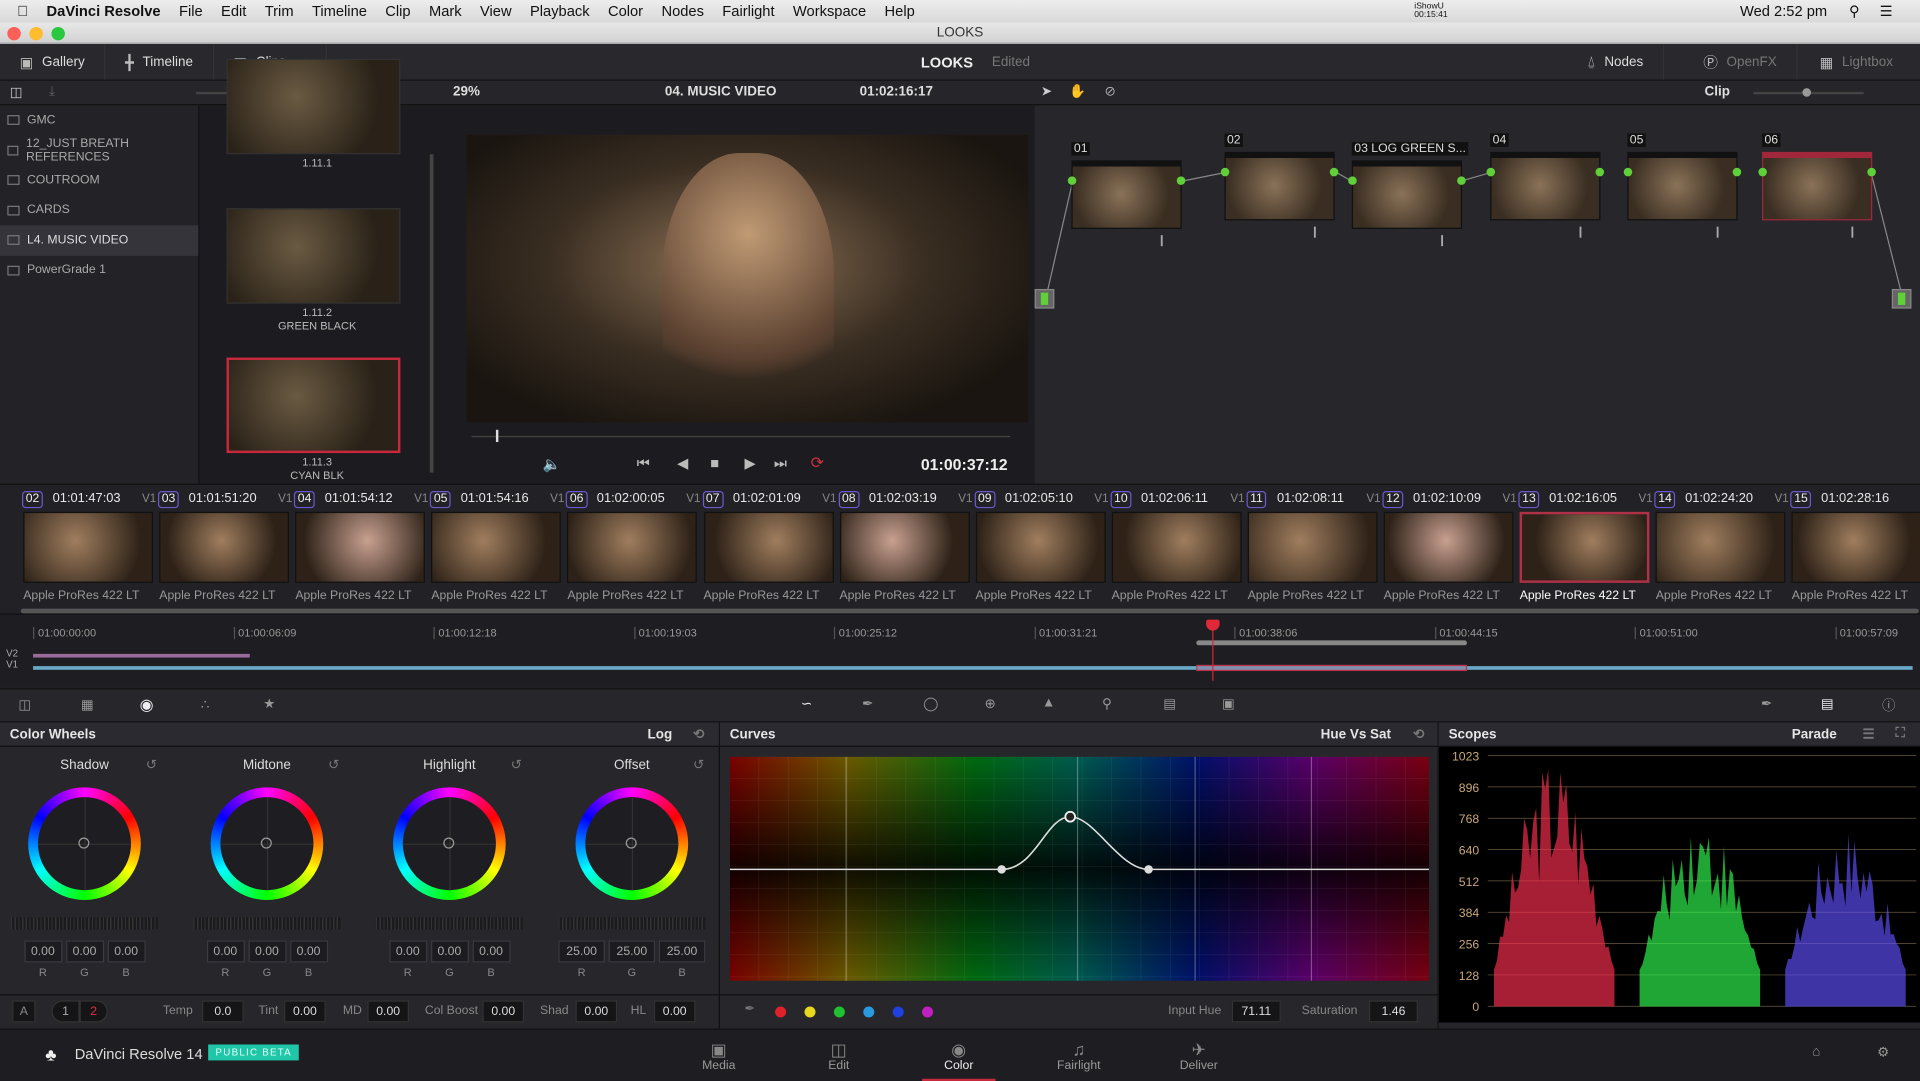 Image resolution: width=1920 pixels, height=1081 pixels. I want to click on highlight-r-field: 0.00, so click(407, 951).